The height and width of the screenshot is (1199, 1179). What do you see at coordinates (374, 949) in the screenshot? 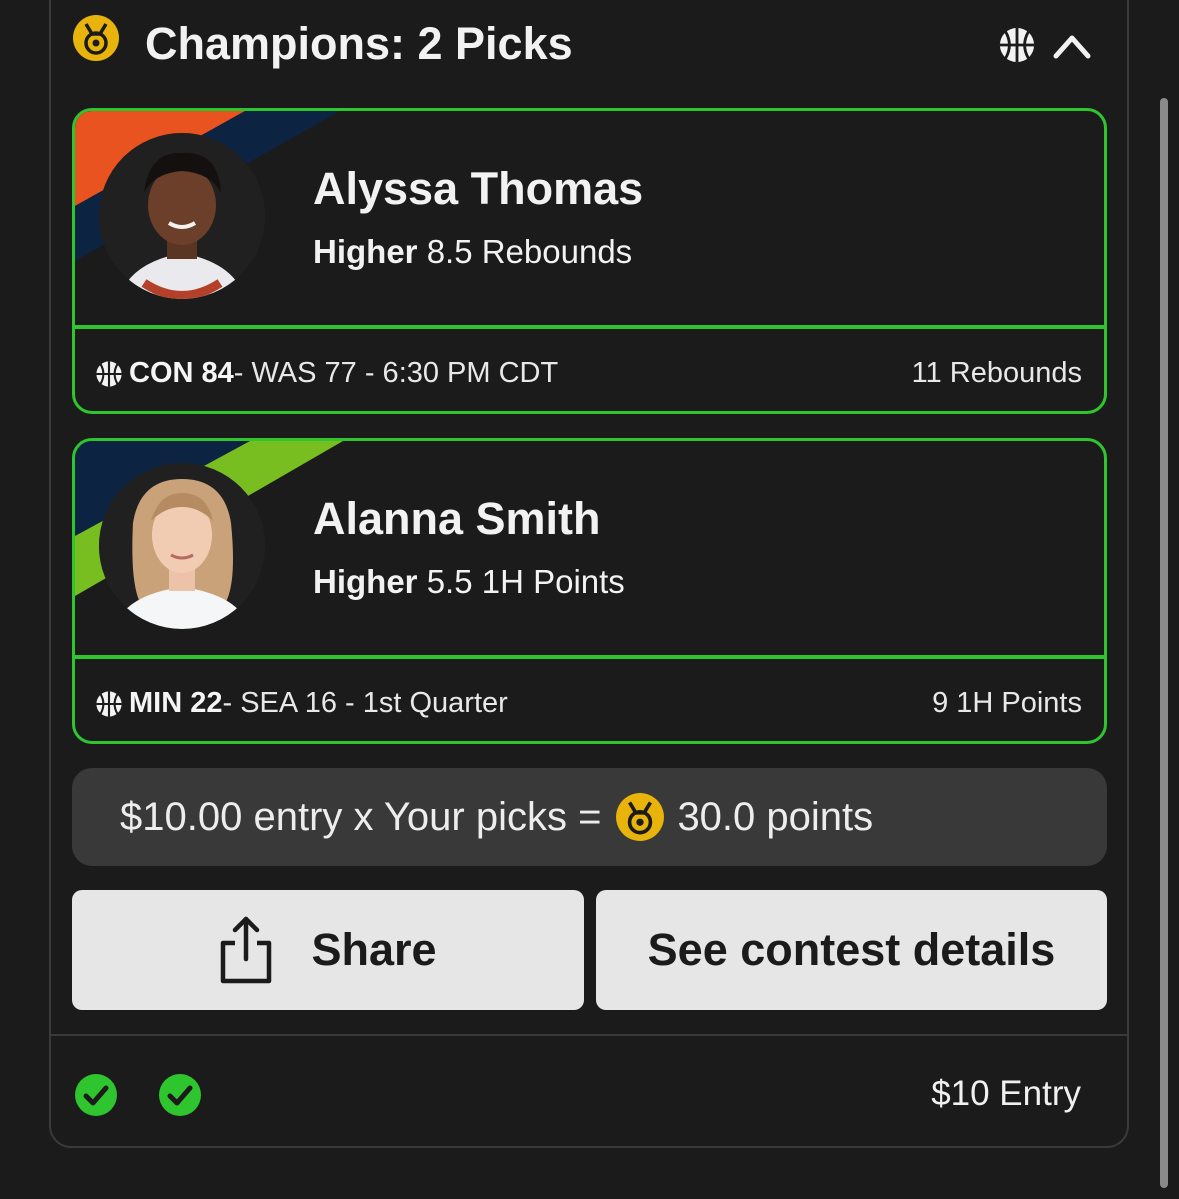
I see `share-label: Share` at bounding box center [374, 949].